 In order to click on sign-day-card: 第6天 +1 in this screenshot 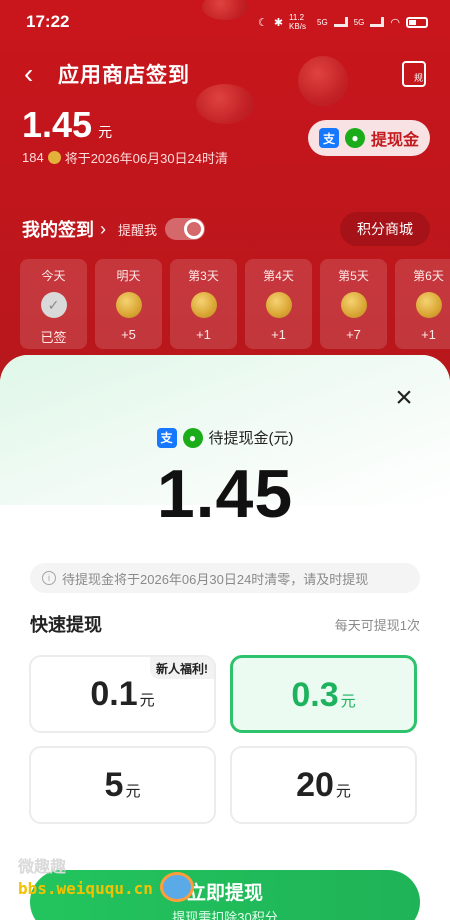, I will do `click(422, 304)`.